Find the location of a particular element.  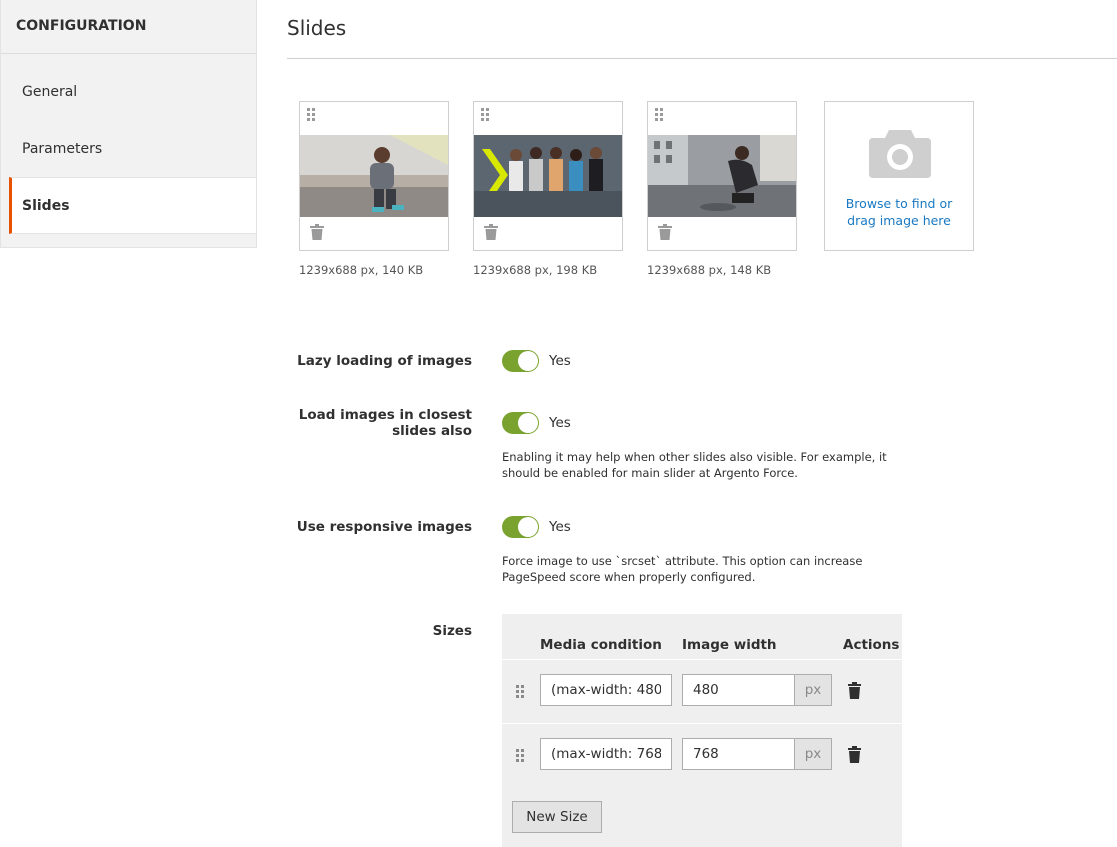

title-divider is located at coordinates (702, 58).